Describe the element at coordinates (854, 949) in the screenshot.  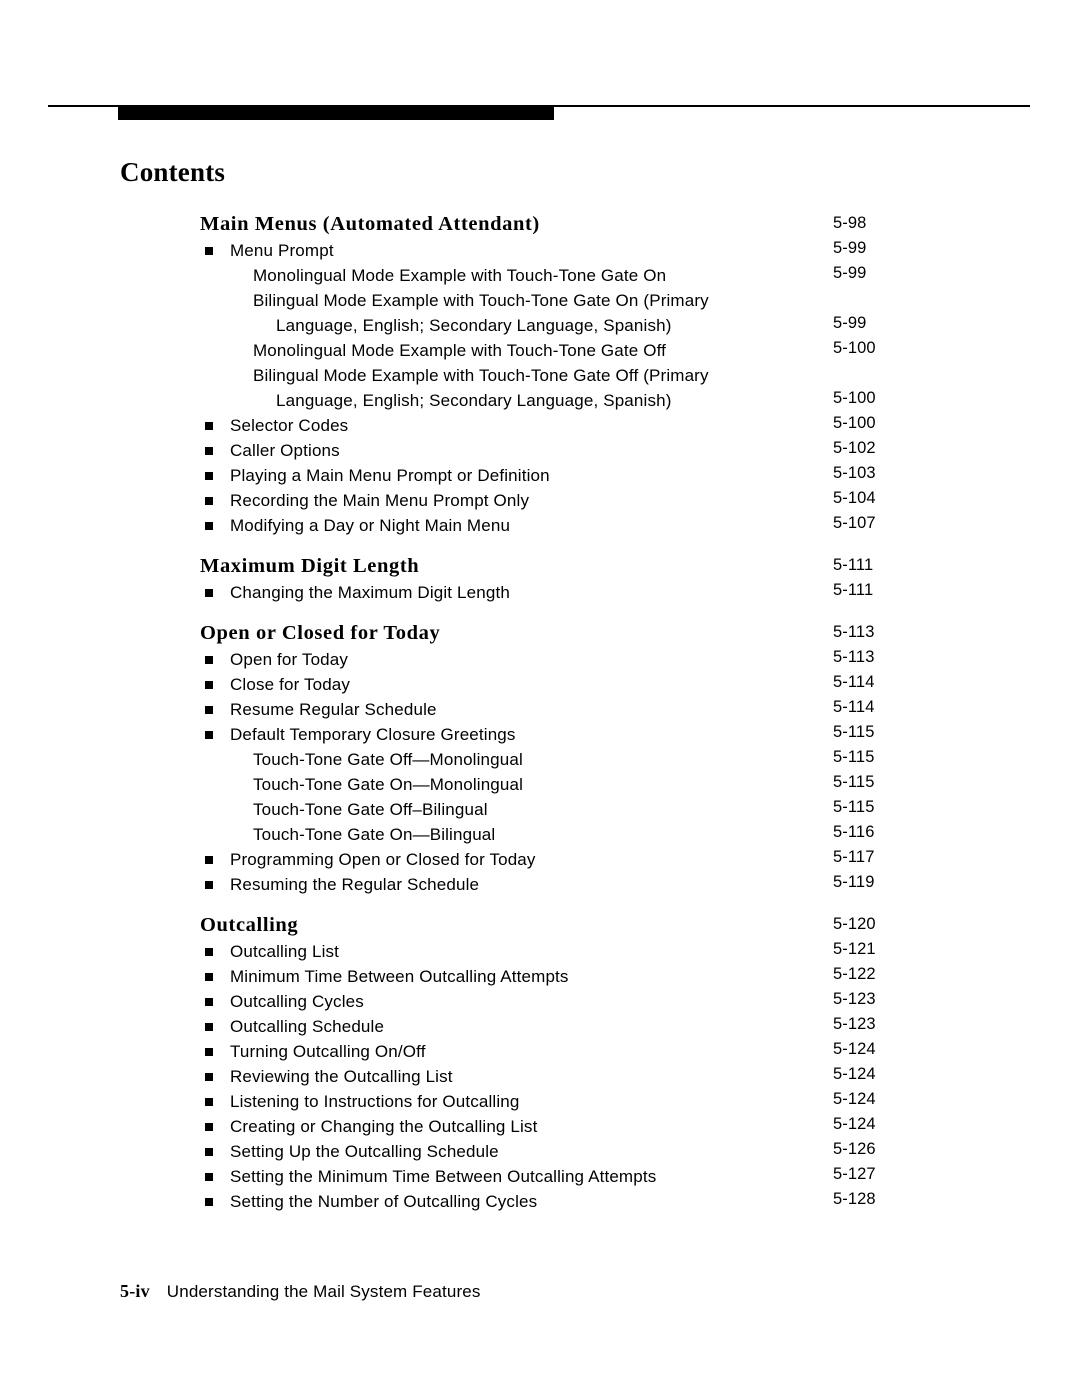
I see `toc-page-number: 5-121` at that location.